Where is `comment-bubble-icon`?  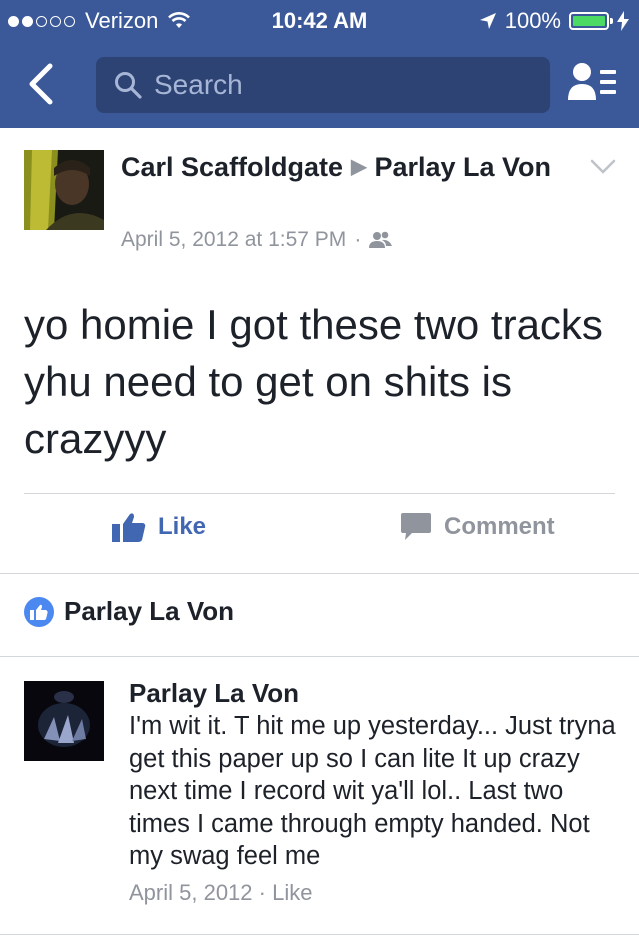 comment-bubble-icon is located at coordinates (416, 526).